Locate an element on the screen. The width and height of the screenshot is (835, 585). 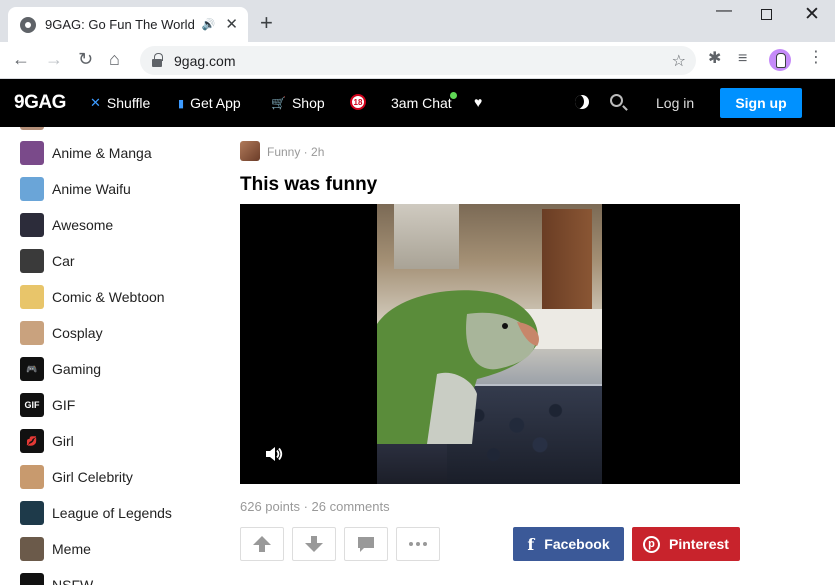
maximize-button is located at coordinates (766, 14).